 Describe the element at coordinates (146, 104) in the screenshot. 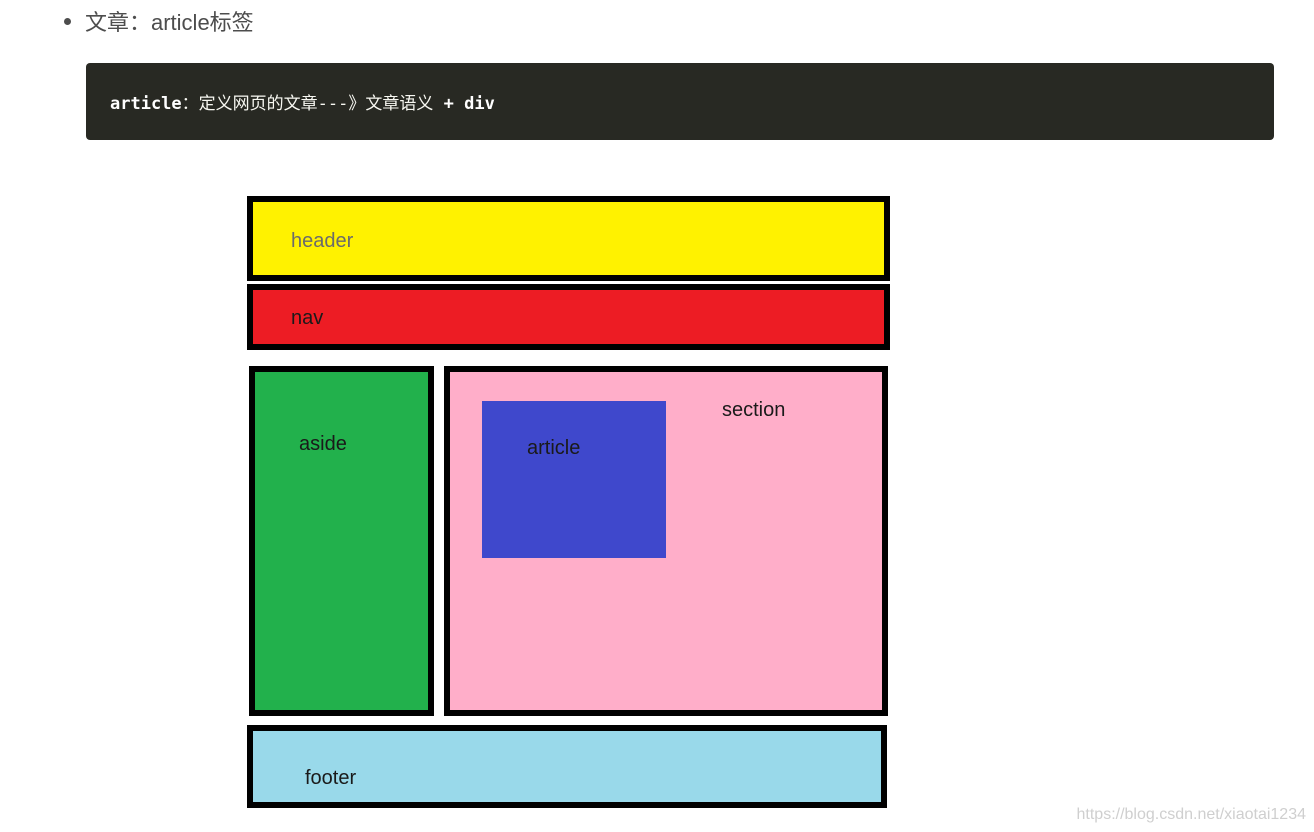

I see `code-keyword: article` at that location.